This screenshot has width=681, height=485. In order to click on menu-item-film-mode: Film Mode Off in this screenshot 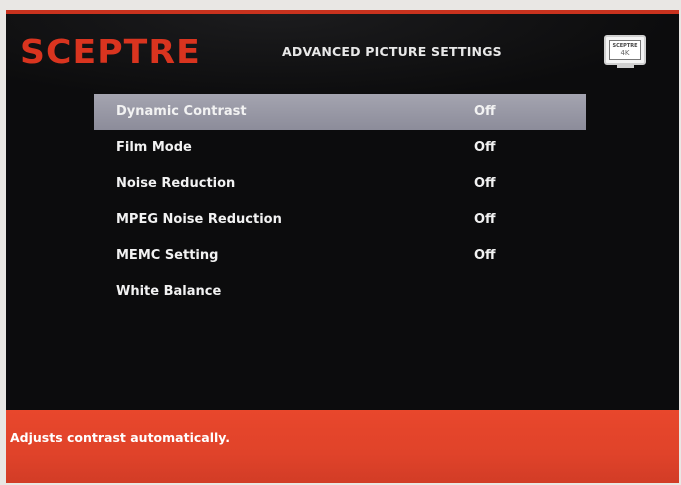, I will do `click(340, 148)`.